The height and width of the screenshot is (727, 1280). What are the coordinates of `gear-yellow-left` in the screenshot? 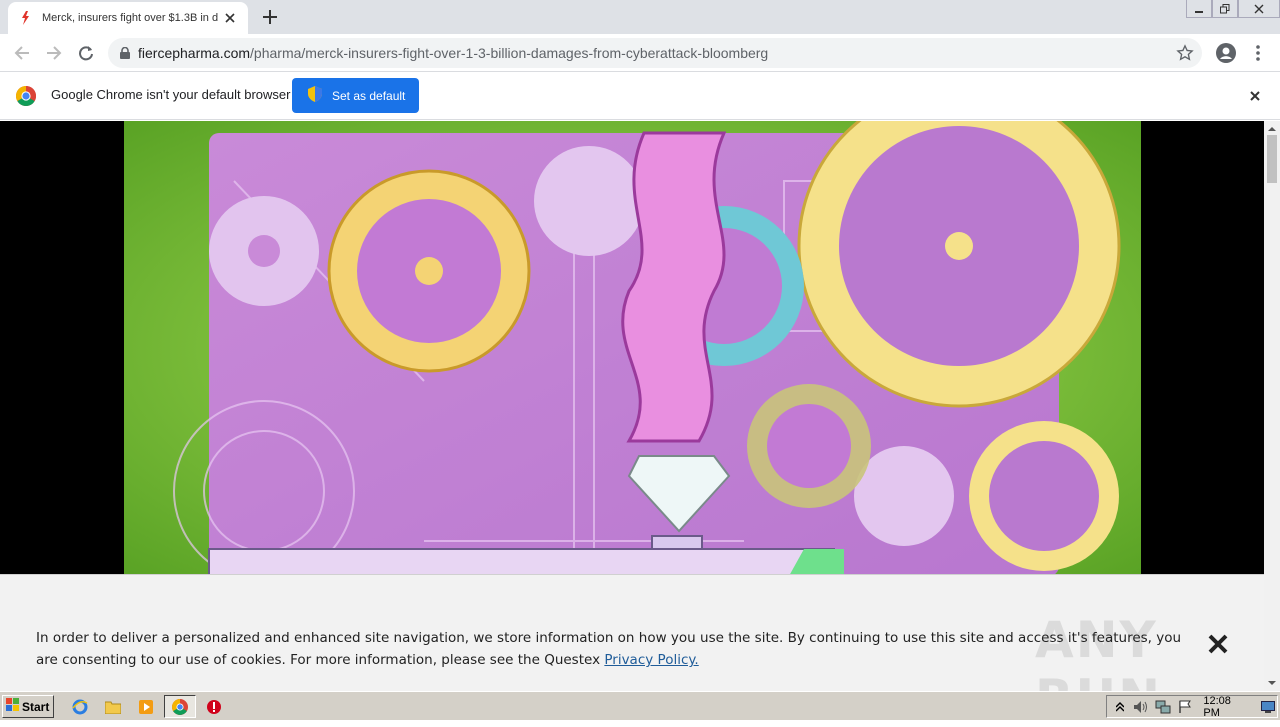 It's located at (429, 271).